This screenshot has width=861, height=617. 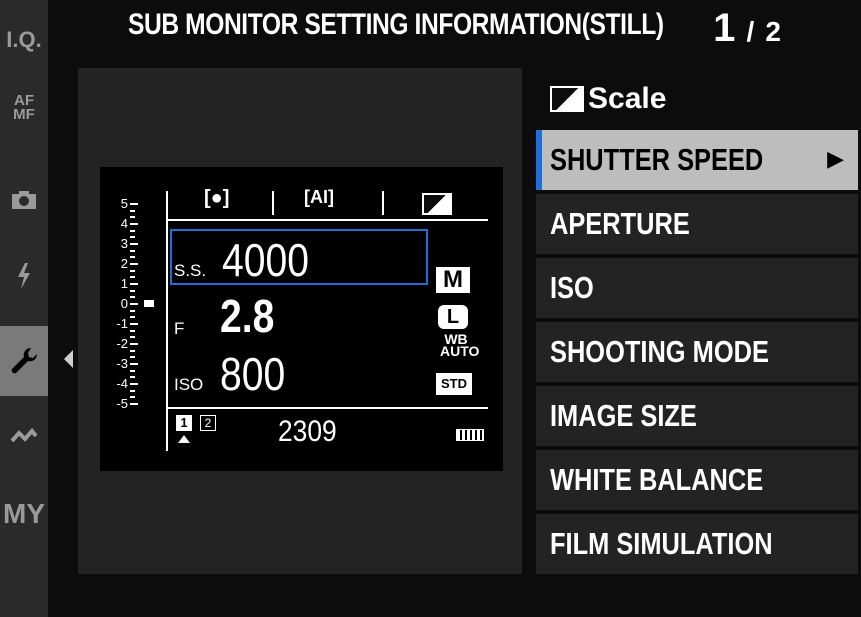 I want to click on page-current: 1, so click(x=724, y=28).